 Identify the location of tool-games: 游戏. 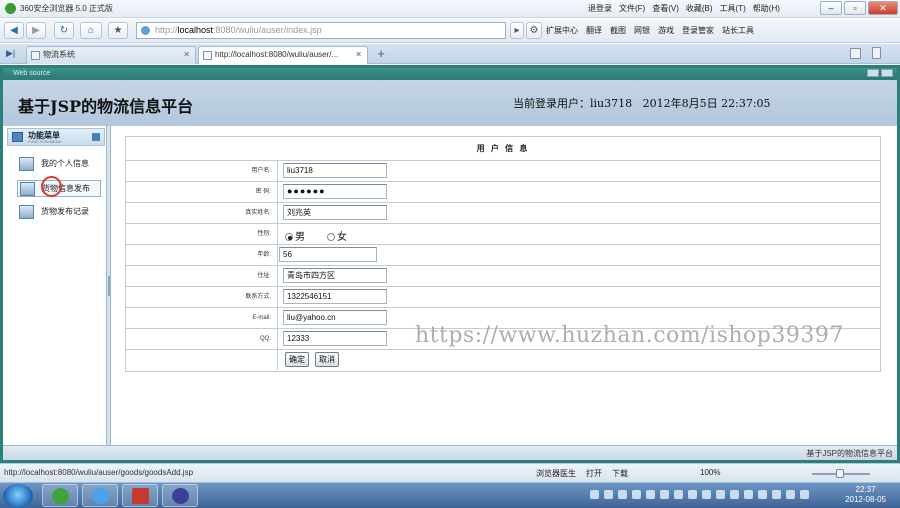
(666, 30).